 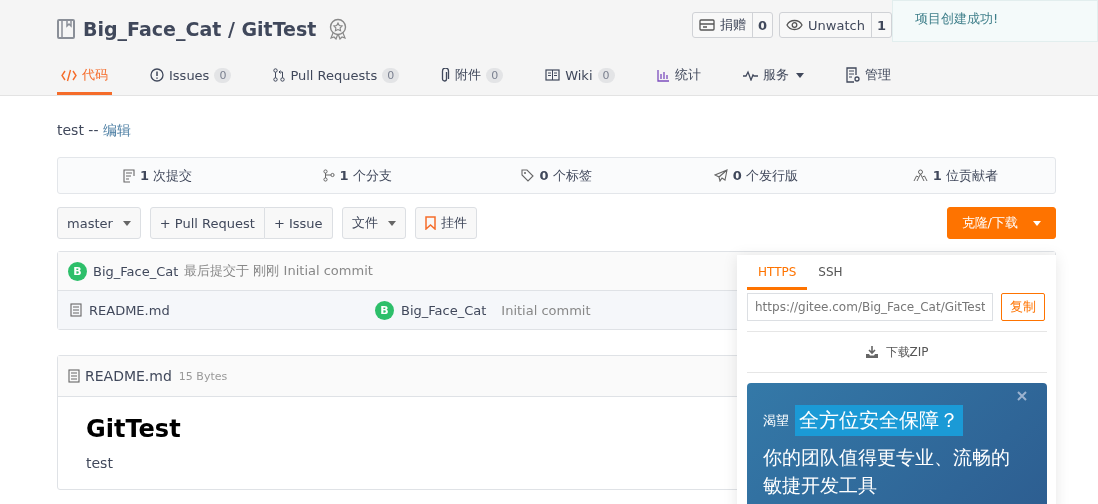 What do you see at coordinates (365, 175) in the screenshot?
I see `stat-link: 1 个分支` at bounding box center [365, 175].